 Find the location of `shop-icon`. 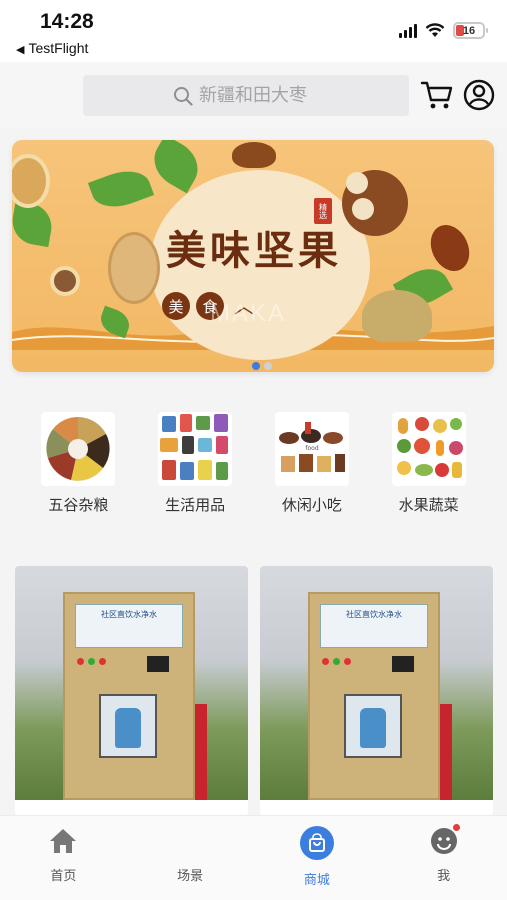

shop-icon is located at coordinates (316, 843).